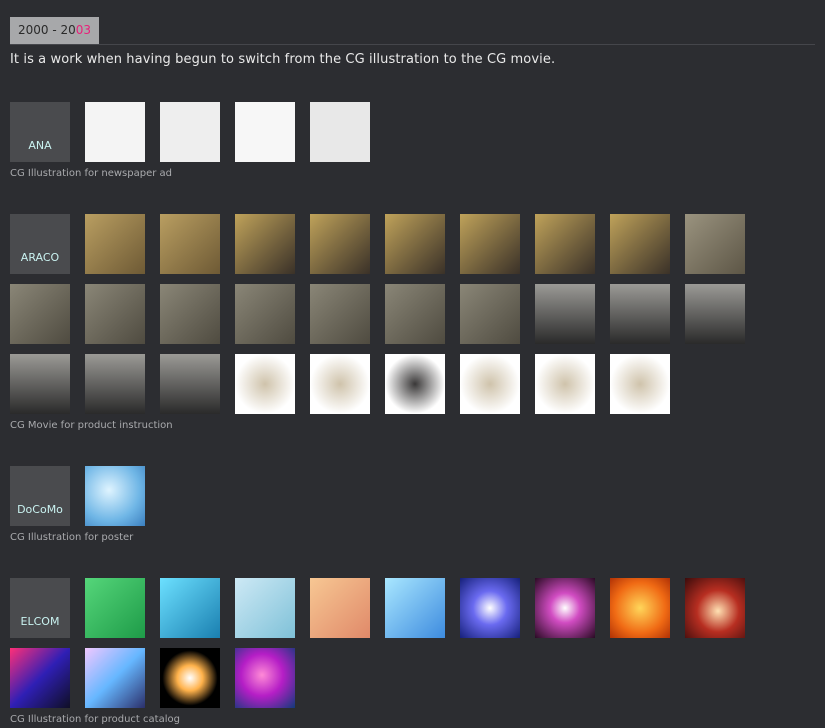 The height and width of the screenshot is (728, 825). Describe the element at coordinates (40, 496) in the screenshot. I see `client-label-tile: DoCoMo` at that location.